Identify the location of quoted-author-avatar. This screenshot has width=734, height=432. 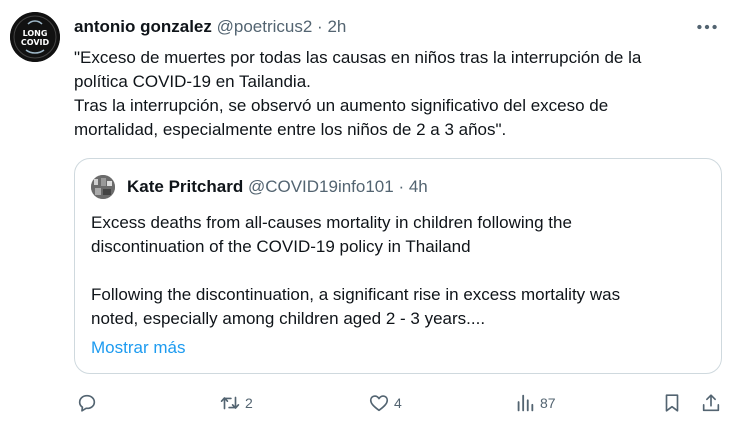
(103, 187).